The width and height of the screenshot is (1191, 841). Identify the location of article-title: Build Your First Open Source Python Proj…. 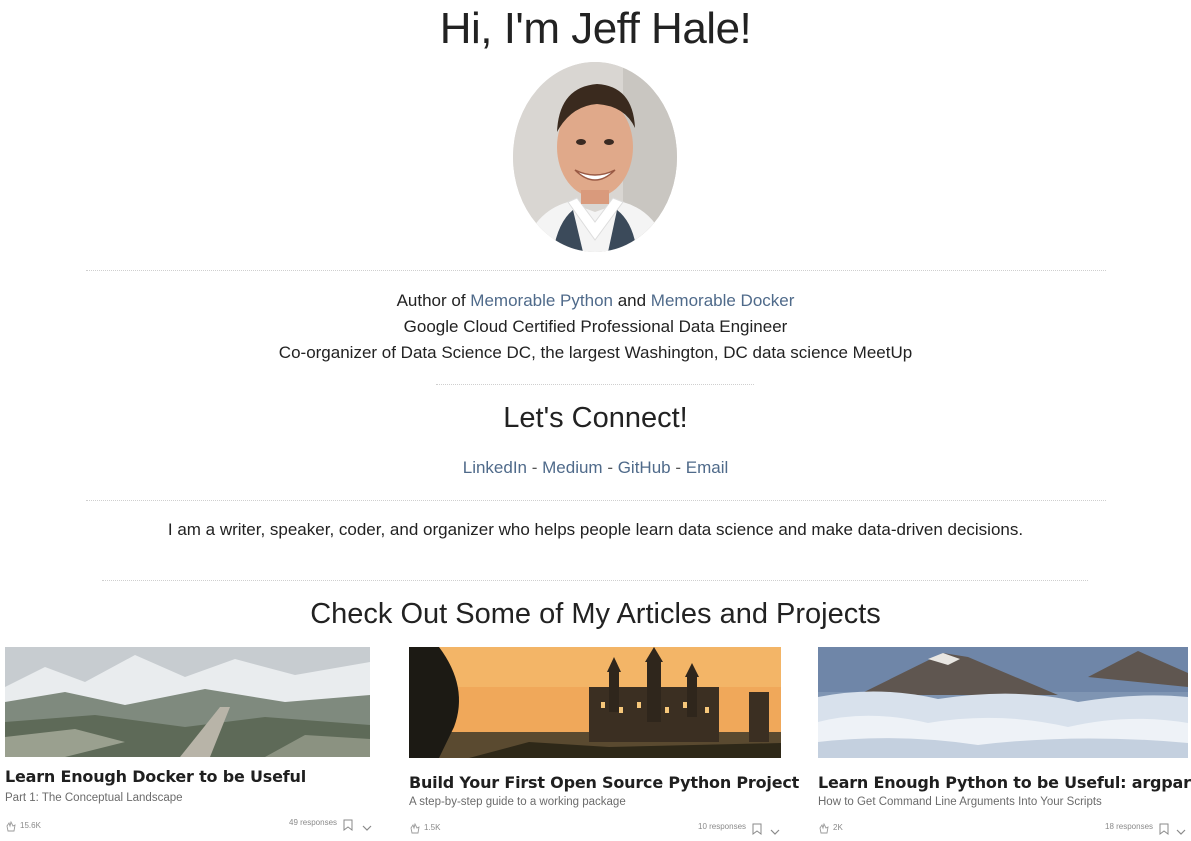
(604, 782).